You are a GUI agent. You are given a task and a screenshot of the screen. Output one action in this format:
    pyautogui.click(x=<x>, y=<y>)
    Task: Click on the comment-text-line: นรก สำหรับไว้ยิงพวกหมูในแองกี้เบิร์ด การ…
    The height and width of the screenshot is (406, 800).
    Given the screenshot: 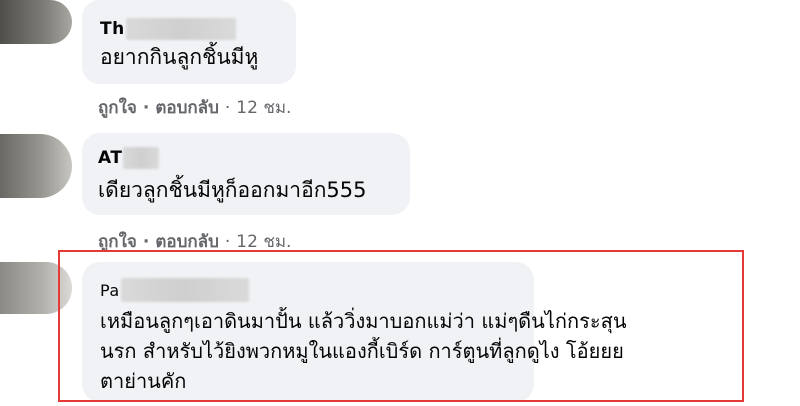 What is the action you would take?
    pyautogui.click(x=362, y=351)
    